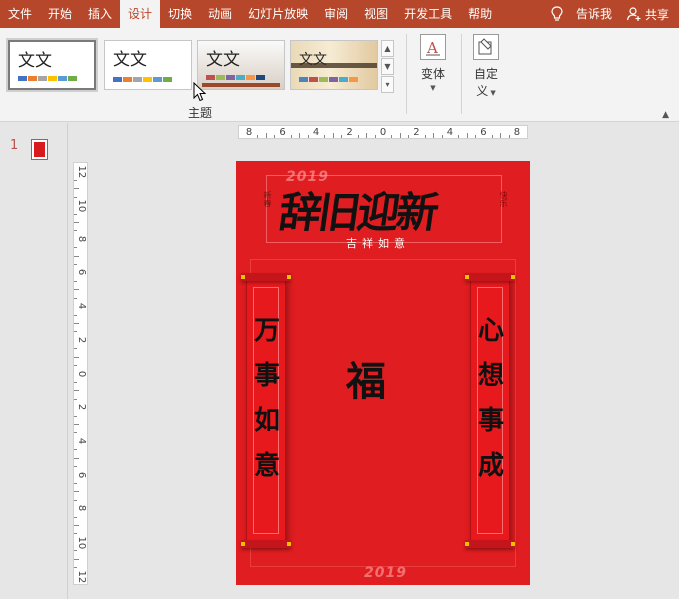  What do you see at coordinates (432, 74) in the screenshot?
I see `variants-label: 变体` at bounding box center [432, 74].